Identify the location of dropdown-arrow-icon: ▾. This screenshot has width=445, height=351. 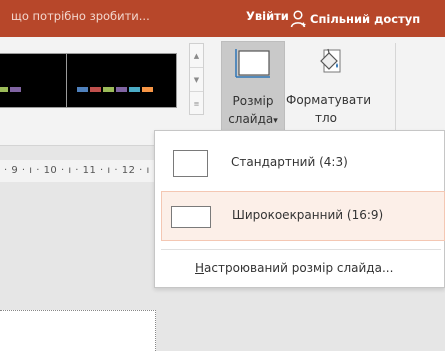
(275, 121).